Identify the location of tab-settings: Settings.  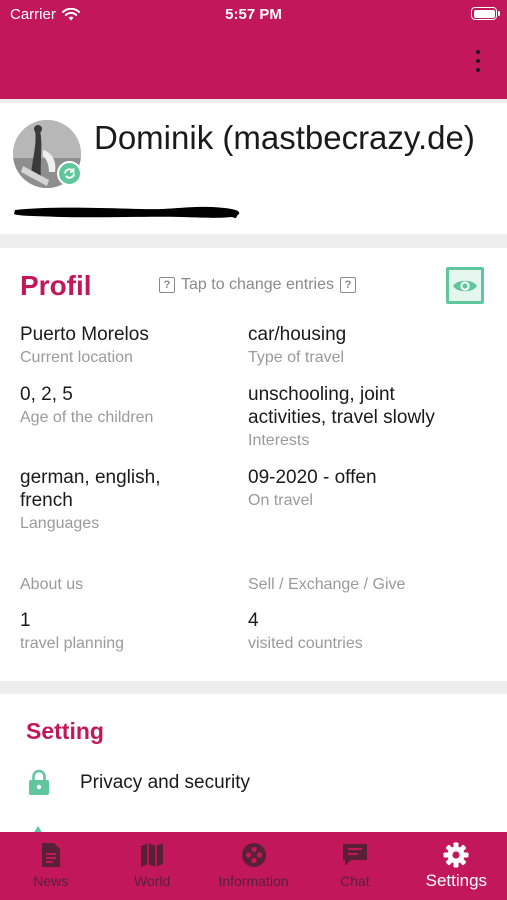
(456, 866).